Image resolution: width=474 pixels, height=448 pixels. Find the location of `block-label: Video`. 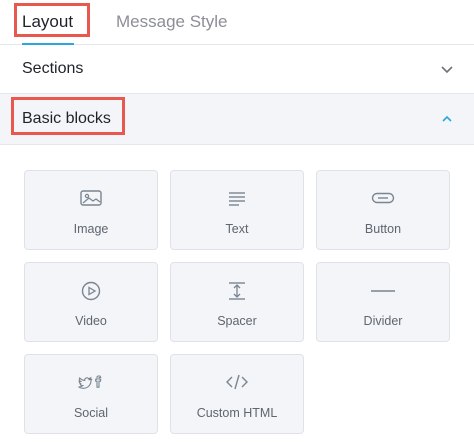

block-label: Video is located at coordinates (91, 321).